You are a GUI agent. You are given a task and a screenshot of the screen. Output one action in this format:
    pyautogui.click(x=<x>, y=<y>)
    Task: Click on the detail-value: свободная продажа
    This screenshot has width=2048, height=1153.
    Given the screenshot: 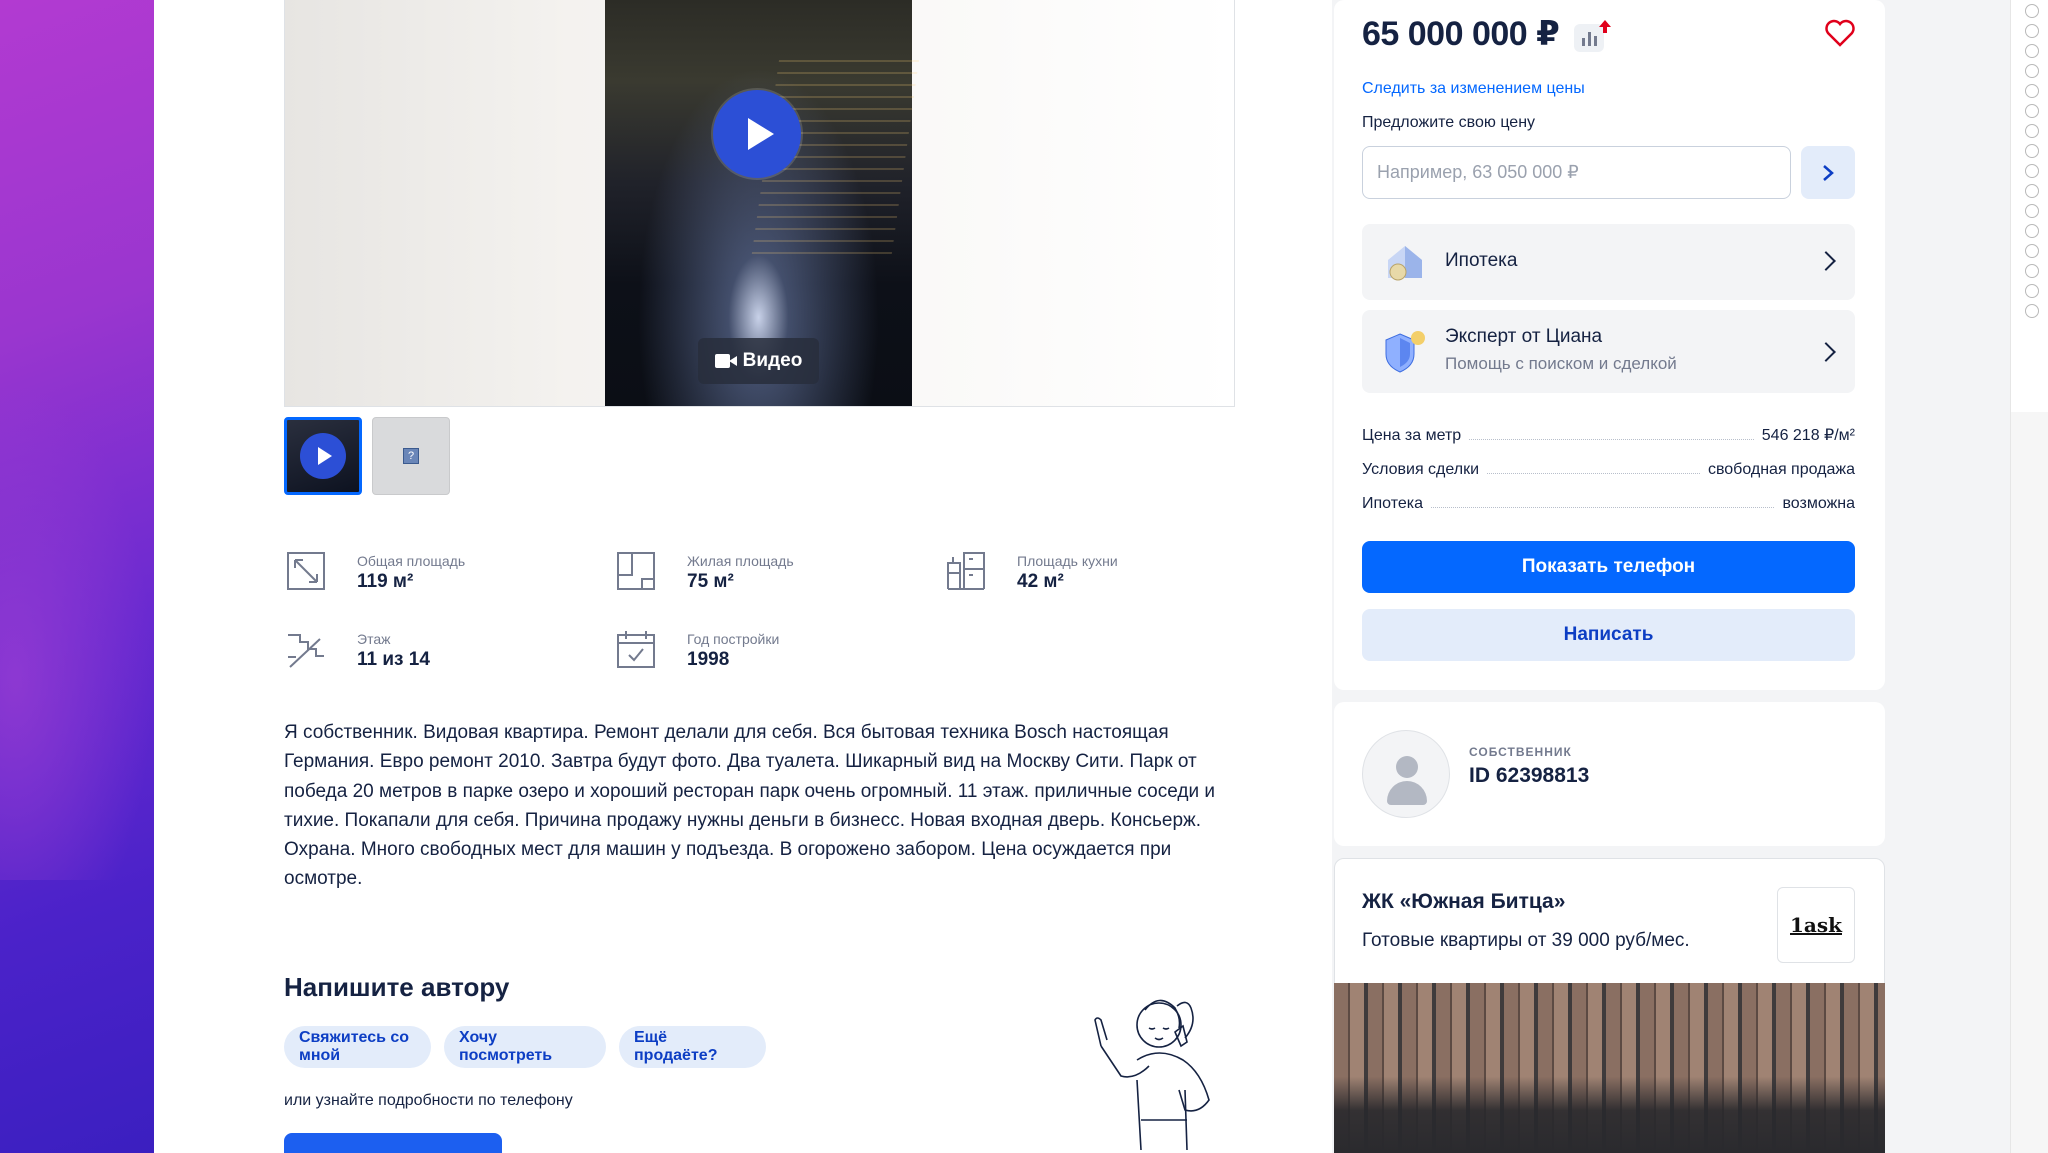 What is the action you would take?
    pyautogui.click(x=1781, y=469)
    